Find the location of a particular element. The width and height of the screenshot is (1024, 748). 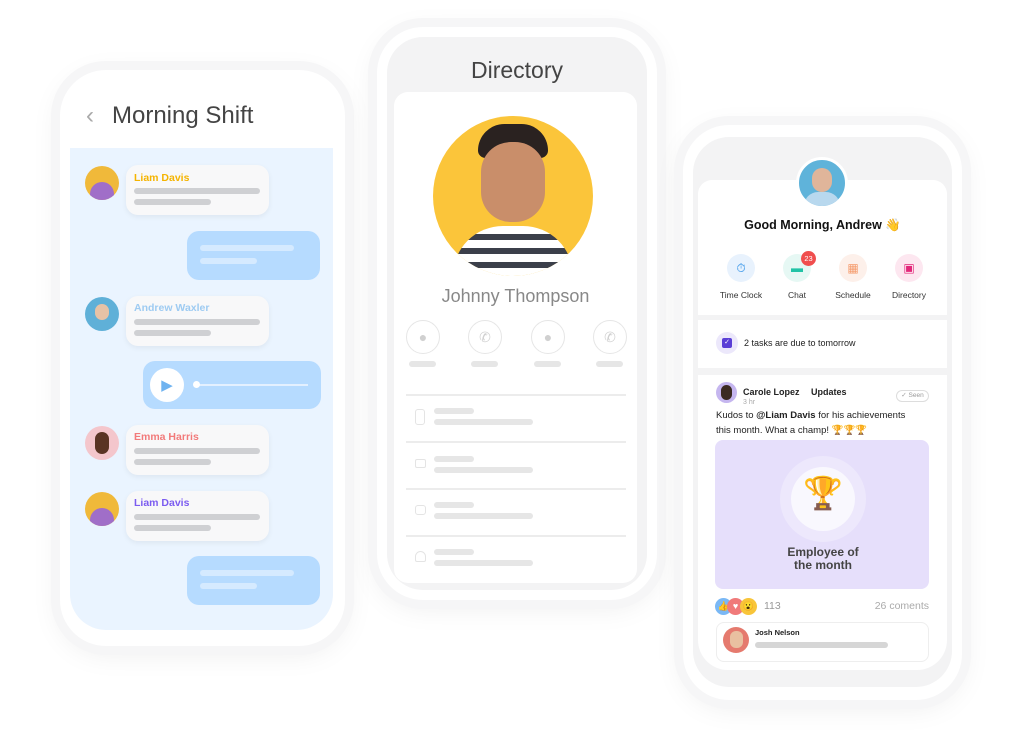

mention-link: @Liam Davis is located at coordinates (785, 415).